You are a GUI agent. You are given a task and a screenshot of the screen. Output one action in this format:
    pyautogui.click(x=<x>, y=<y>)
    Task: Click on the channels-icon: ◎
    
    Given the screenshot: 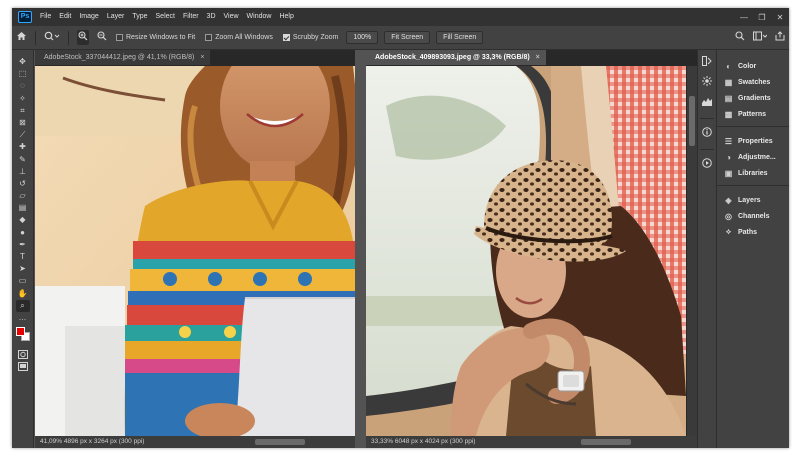 What is the action you would take?
    pyautogui.click(x=728, y=216)
    